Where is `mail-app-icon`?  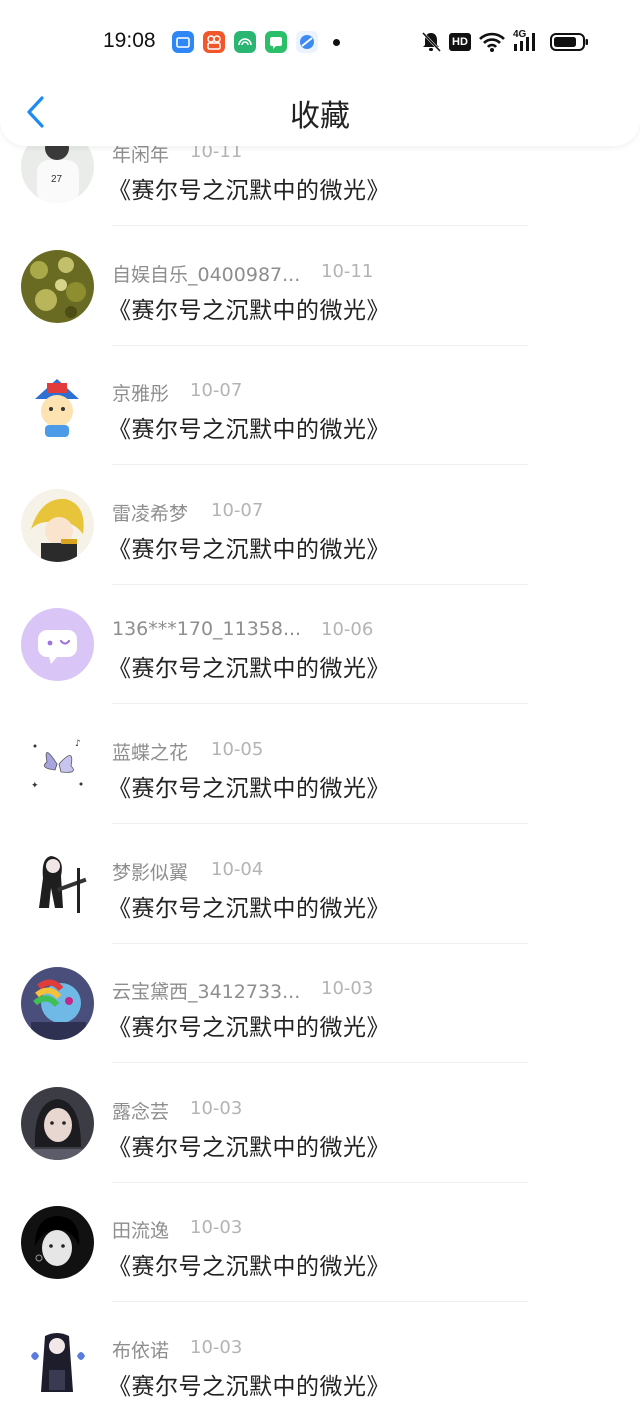 mail-app-icon is located at coordinates (183, 42).